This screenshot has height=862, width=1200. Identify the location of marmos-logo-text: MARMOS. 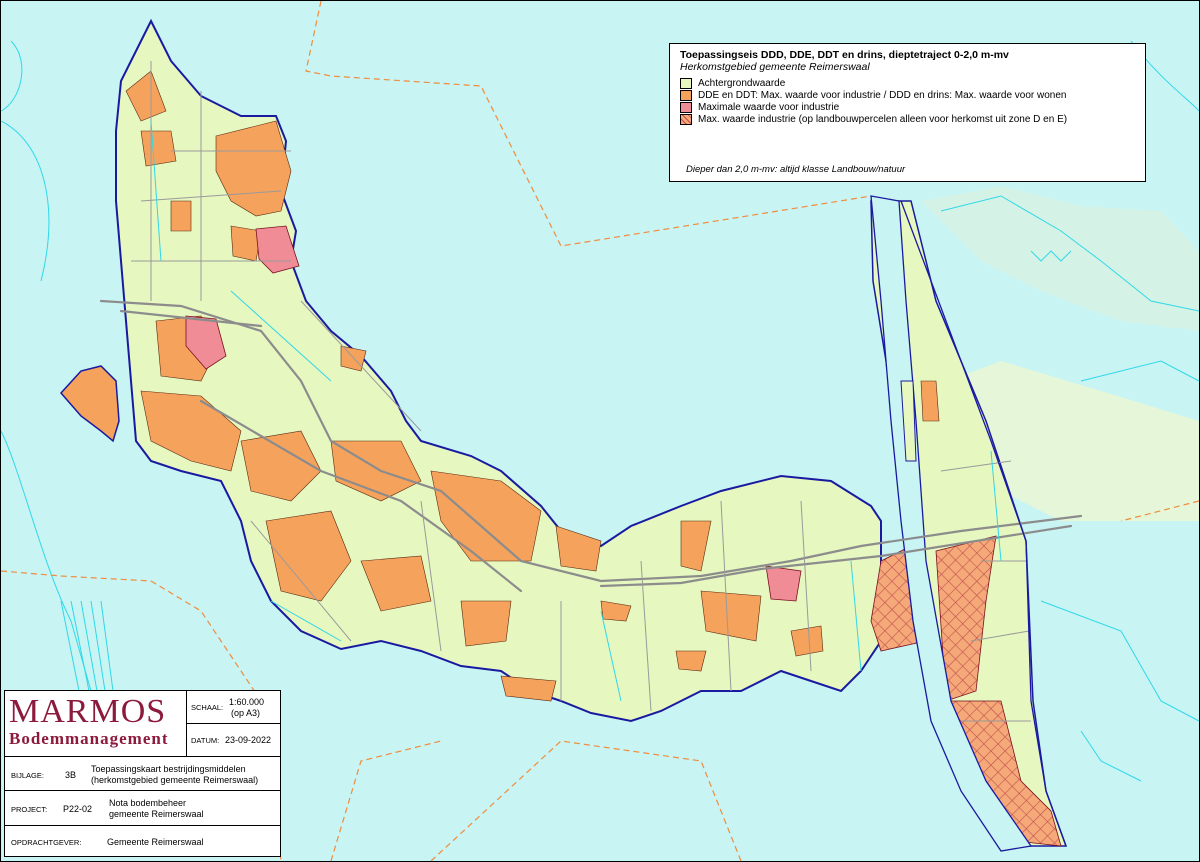
(88, 711).